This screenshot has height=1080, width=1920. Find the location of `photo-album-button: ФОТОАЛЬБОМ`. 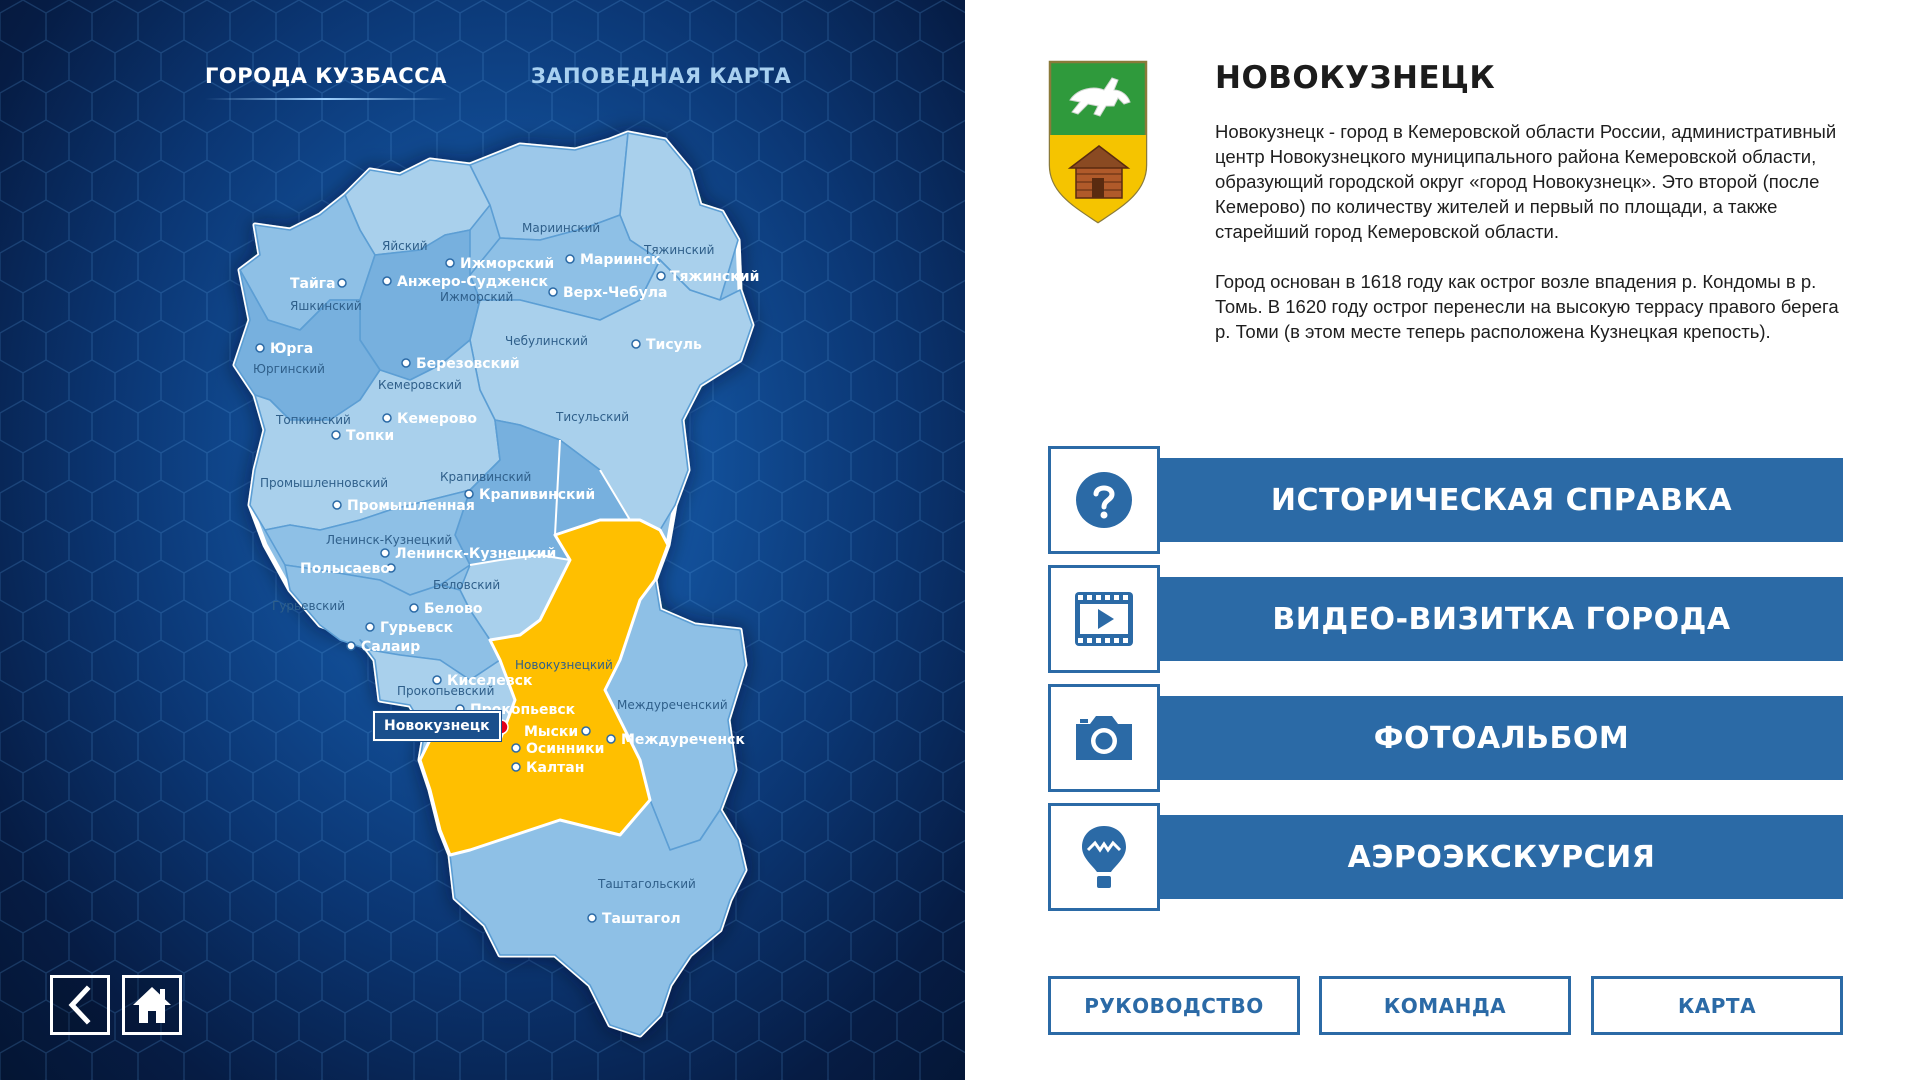

photo-album-button: ФОТОАЛЬБОМ is located at coordinates (1445, 740).